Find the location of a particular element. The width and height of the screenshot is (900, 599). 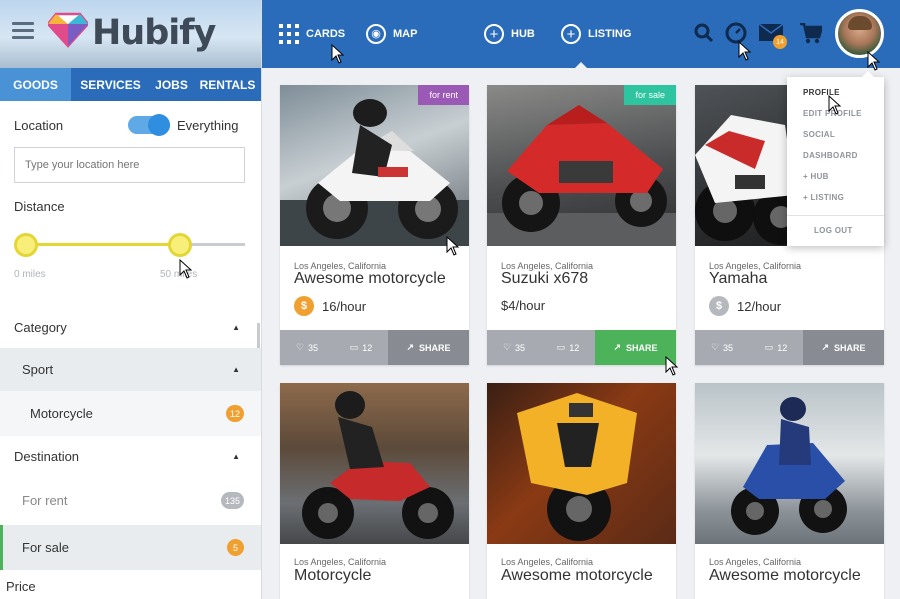

location-input is located at coordinates (129, 165).